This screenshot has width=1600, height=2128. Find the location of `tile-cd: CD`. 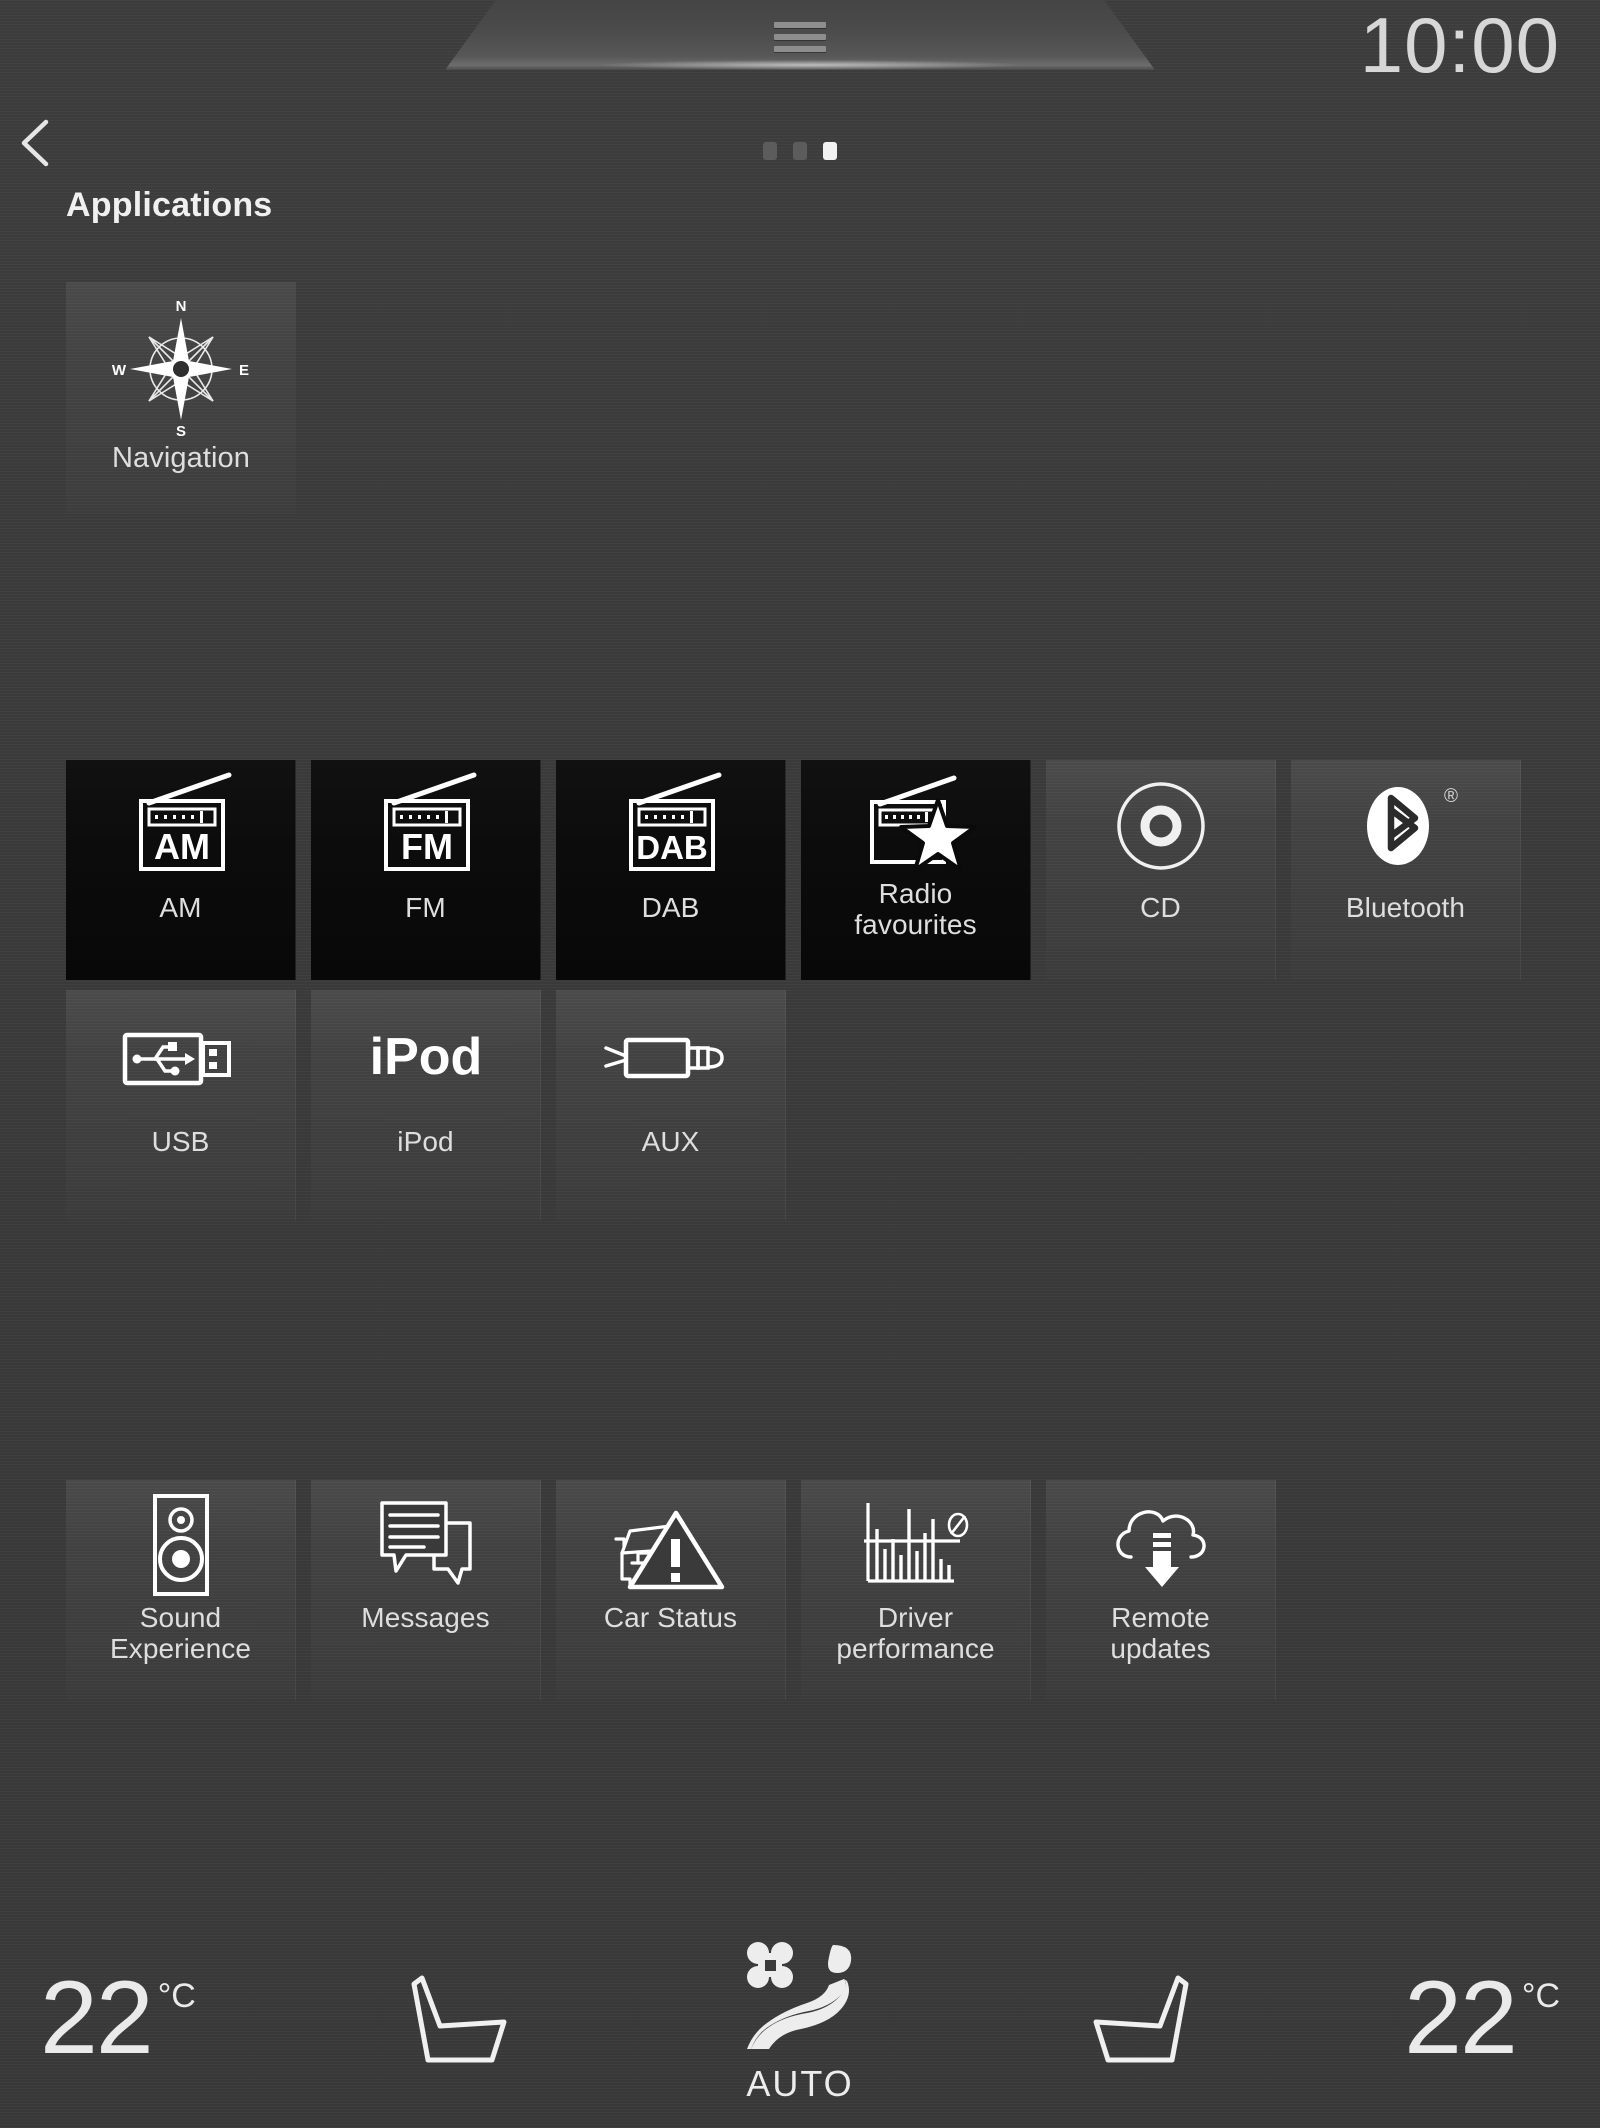

tile-cd: CD is located at coordinates (1161, 870).